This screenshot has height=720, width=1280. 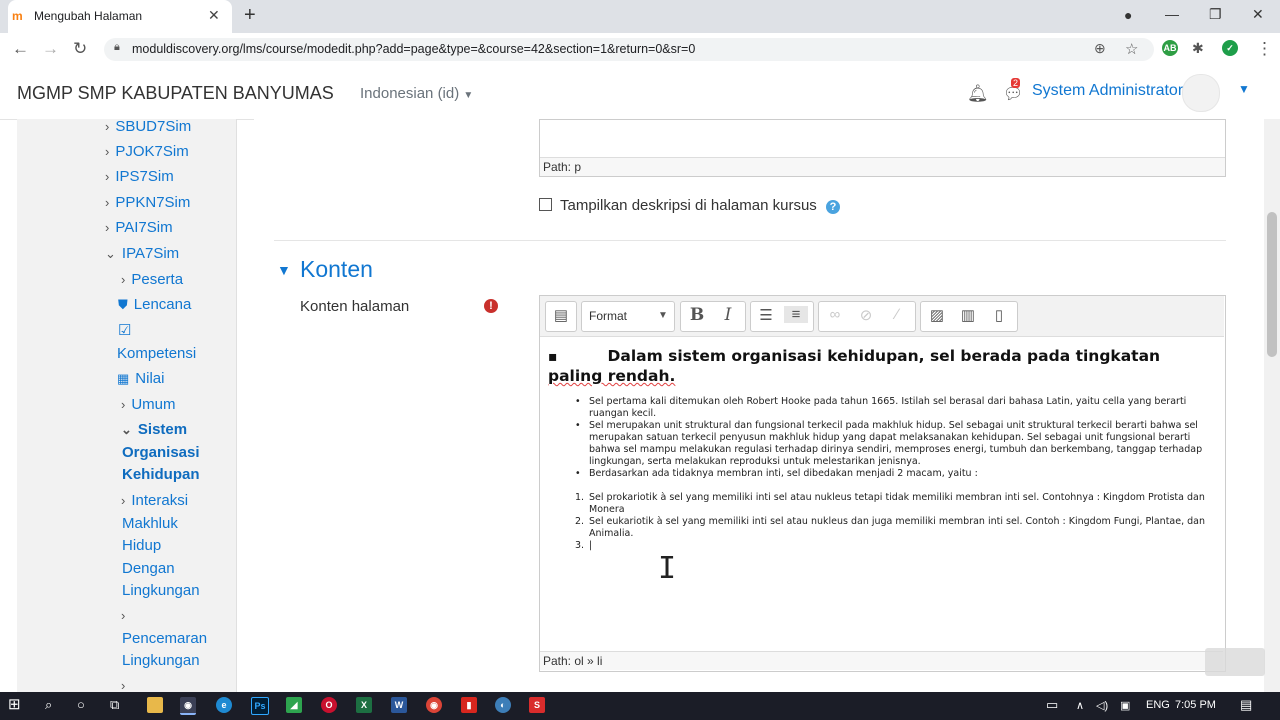 I want to click on drawer-item-kompetensi: Kompetensi, so click(x=156, y=354).